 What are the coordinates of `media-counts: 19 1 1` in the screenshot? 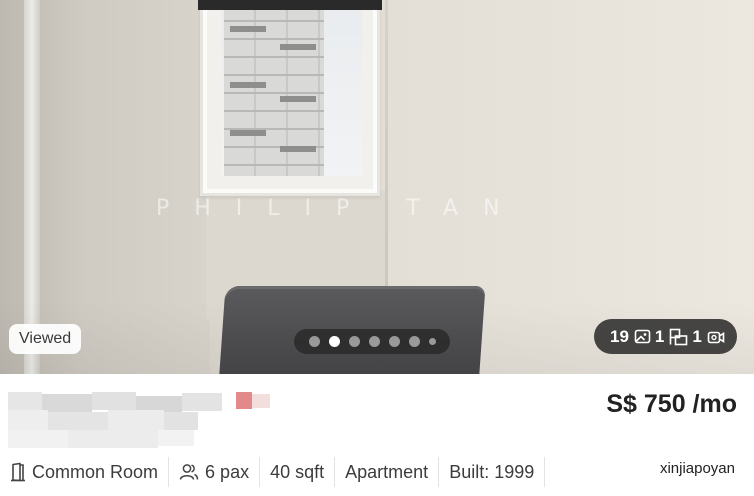 It's located at (665, 336).